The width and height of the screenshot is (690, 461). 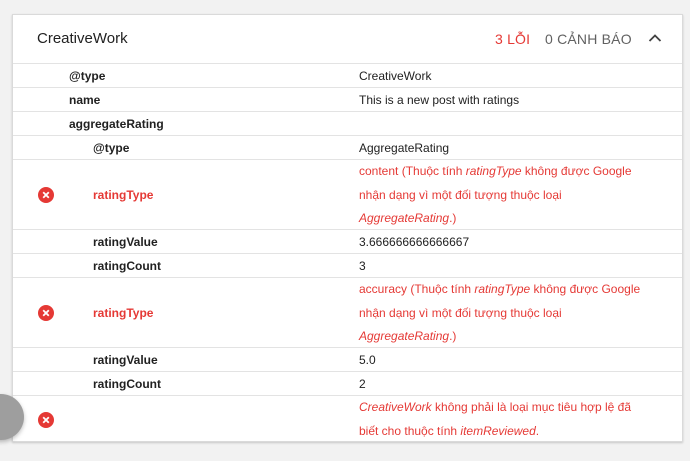 What do you see at coordinates (395, 75) in the screenshot?
I see `property-value: CreativeWork` at bounding box center [395, 75].